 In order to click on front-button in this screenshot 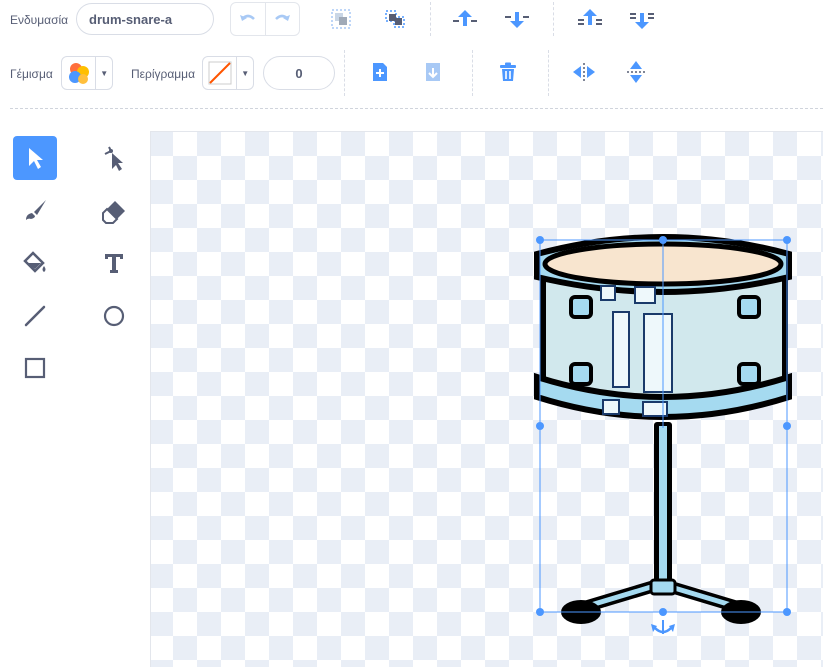, I will do `click(590, 19)`.